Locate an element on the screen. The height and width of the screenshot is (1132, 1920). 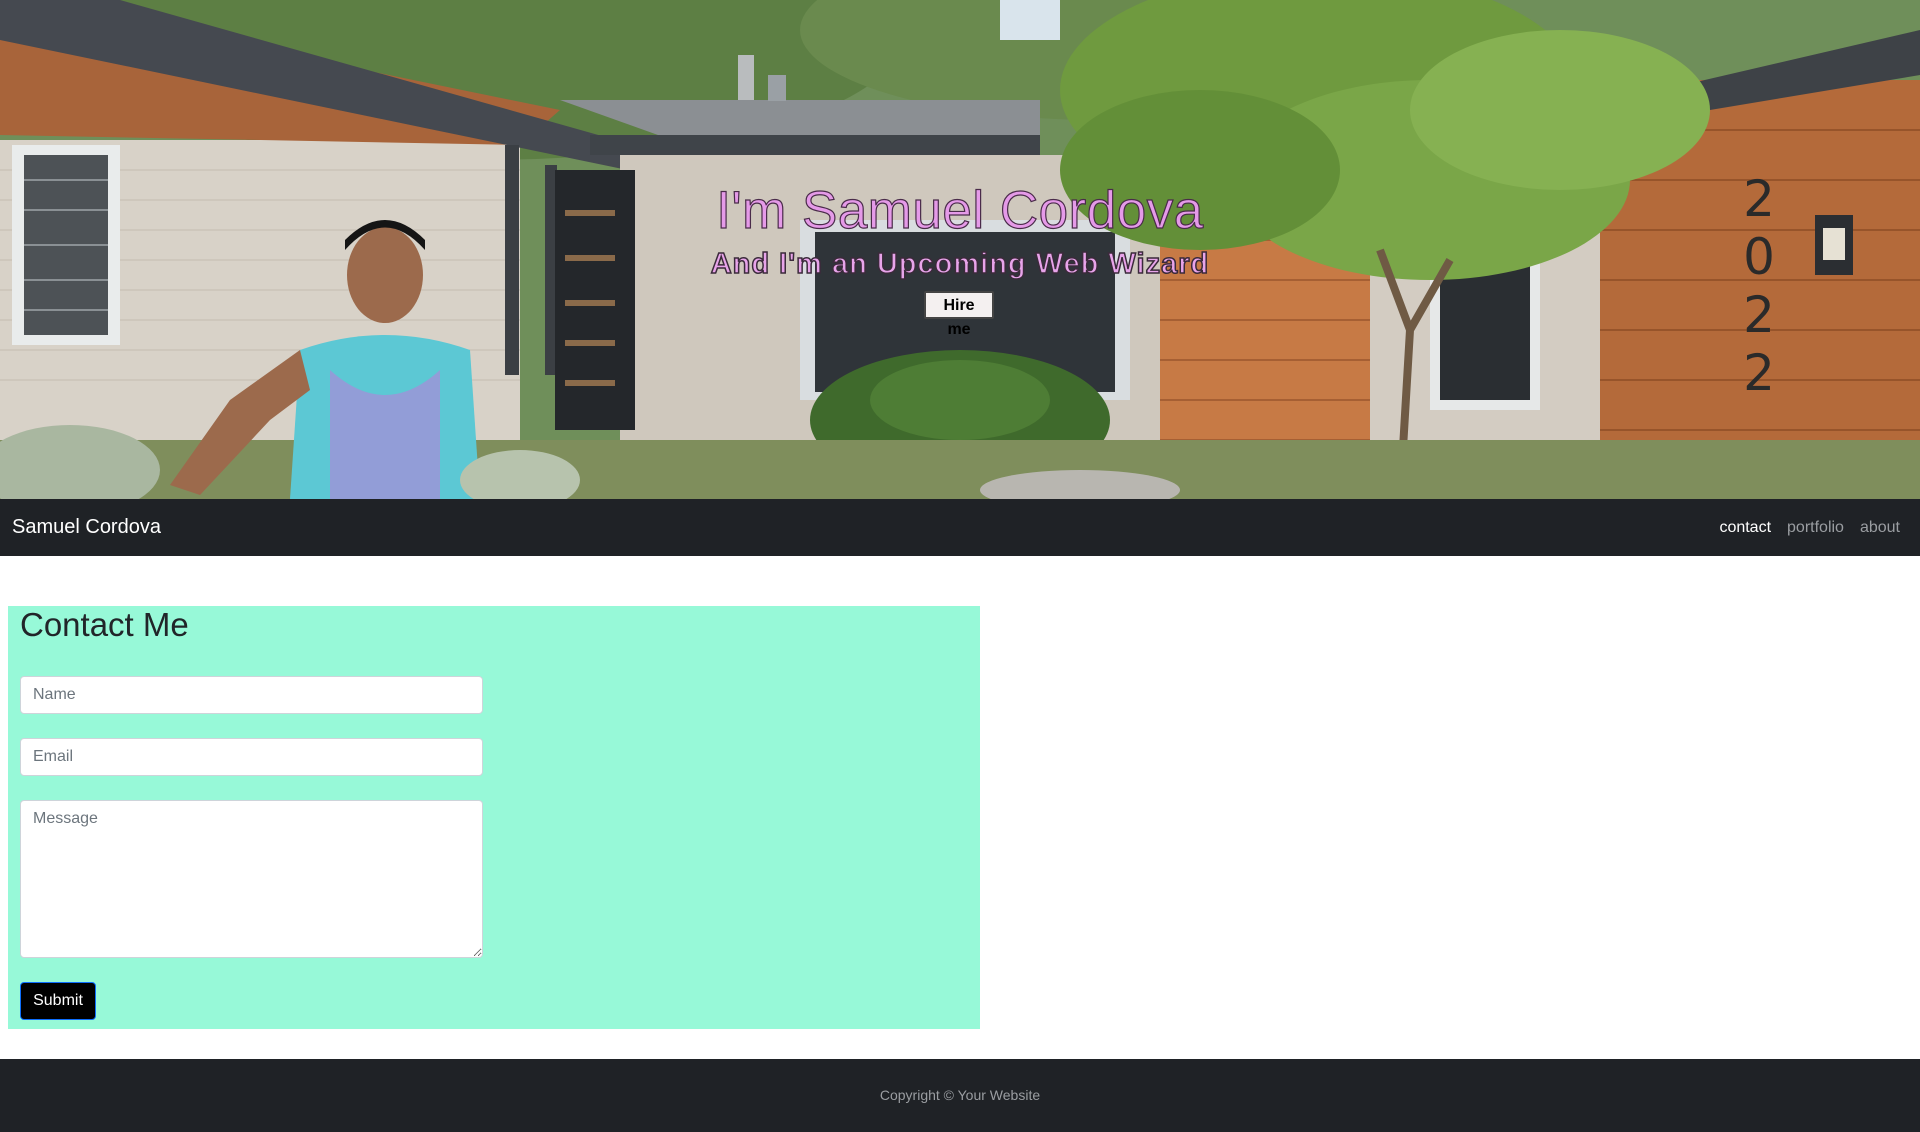
name-input is located at coordinates (251, 695).